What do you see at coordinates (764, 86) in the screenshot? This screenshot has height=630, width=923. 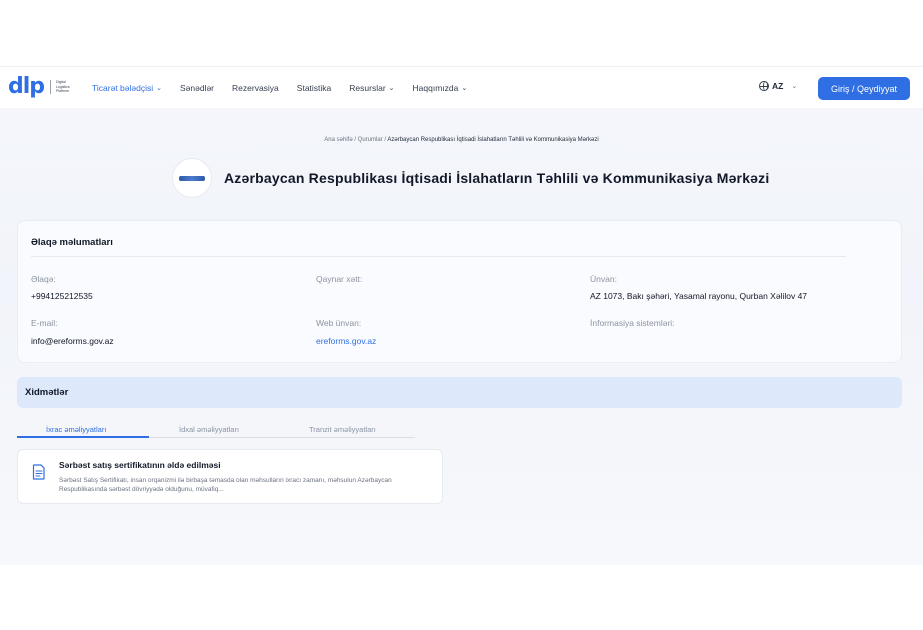 I see `globe-icon` at bounding box center [764, 86].